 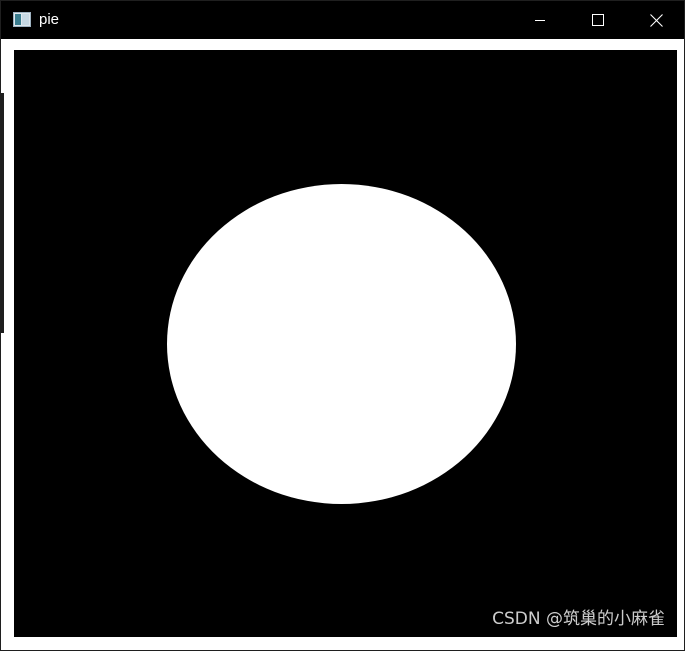 What do you see at coordinates (22, 19) in the screenshot?
I see `app-window-icon` at bounding box center [22, 19].